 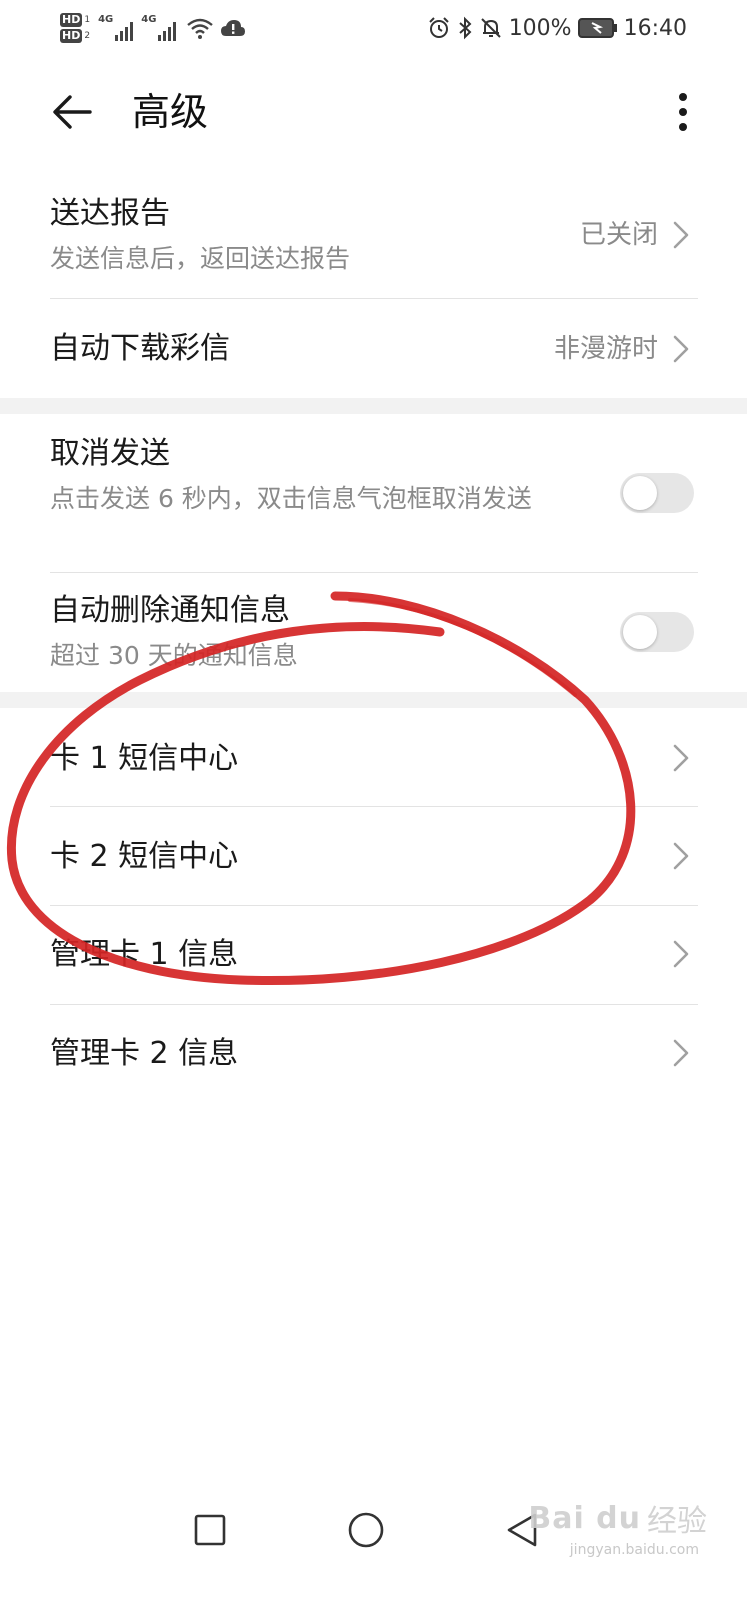 I want to click on home-button, so click(x=366, y=1530).